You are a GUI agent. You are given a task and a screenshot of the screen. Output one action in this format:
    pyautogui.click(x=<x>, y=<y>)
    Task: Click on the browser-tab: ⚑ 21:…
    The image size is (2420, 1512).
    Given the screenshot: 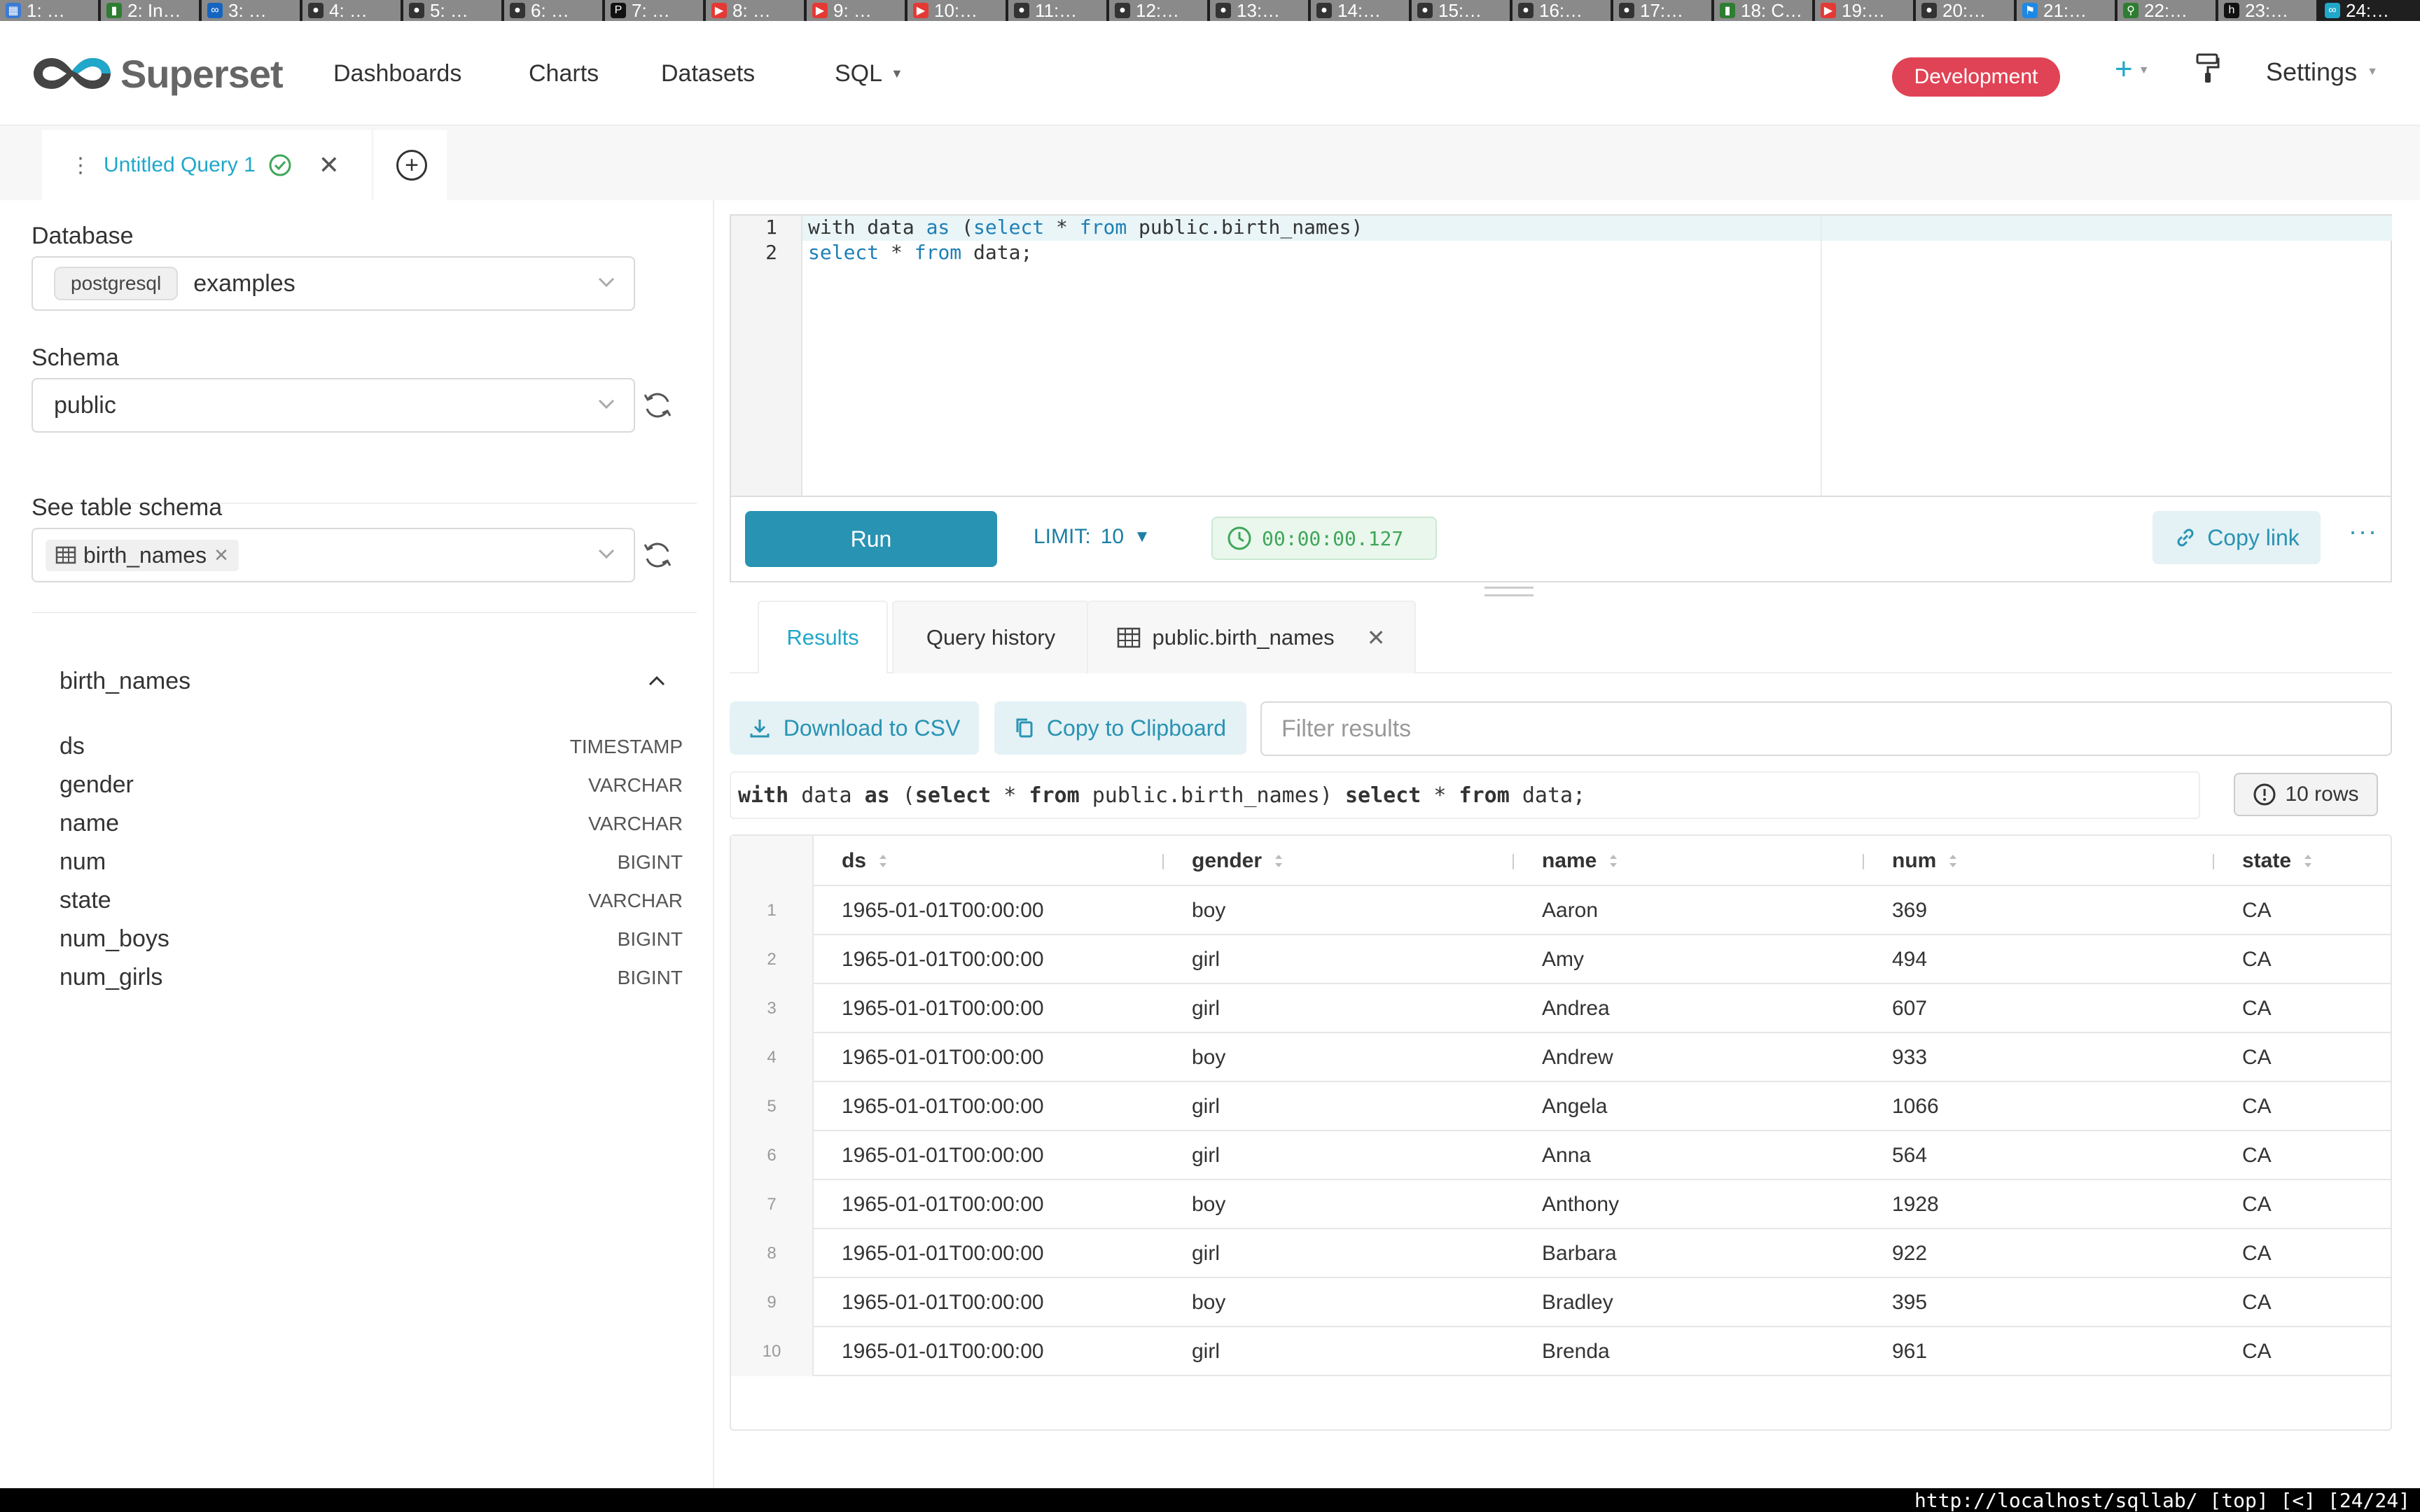 What is the action you would take?
    pyautogui.click(x=2067, y=10)
    